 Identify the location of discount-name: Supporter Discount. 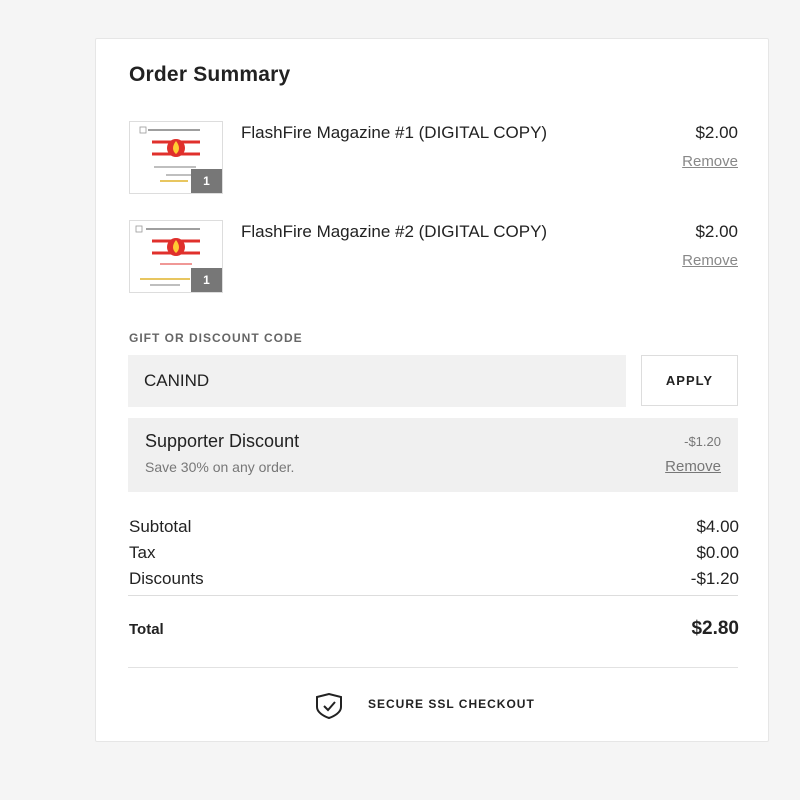
(222, 441).